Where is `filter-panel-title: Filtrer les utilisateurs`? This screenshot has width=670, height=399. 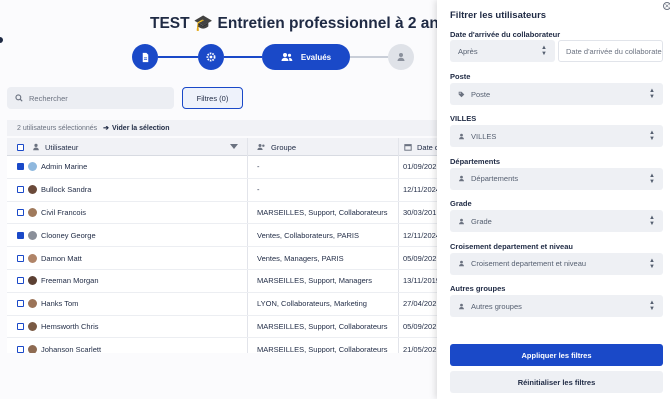
filter-panel-title: Filtrer les utilisateurs is located at coordinates (498, 15).